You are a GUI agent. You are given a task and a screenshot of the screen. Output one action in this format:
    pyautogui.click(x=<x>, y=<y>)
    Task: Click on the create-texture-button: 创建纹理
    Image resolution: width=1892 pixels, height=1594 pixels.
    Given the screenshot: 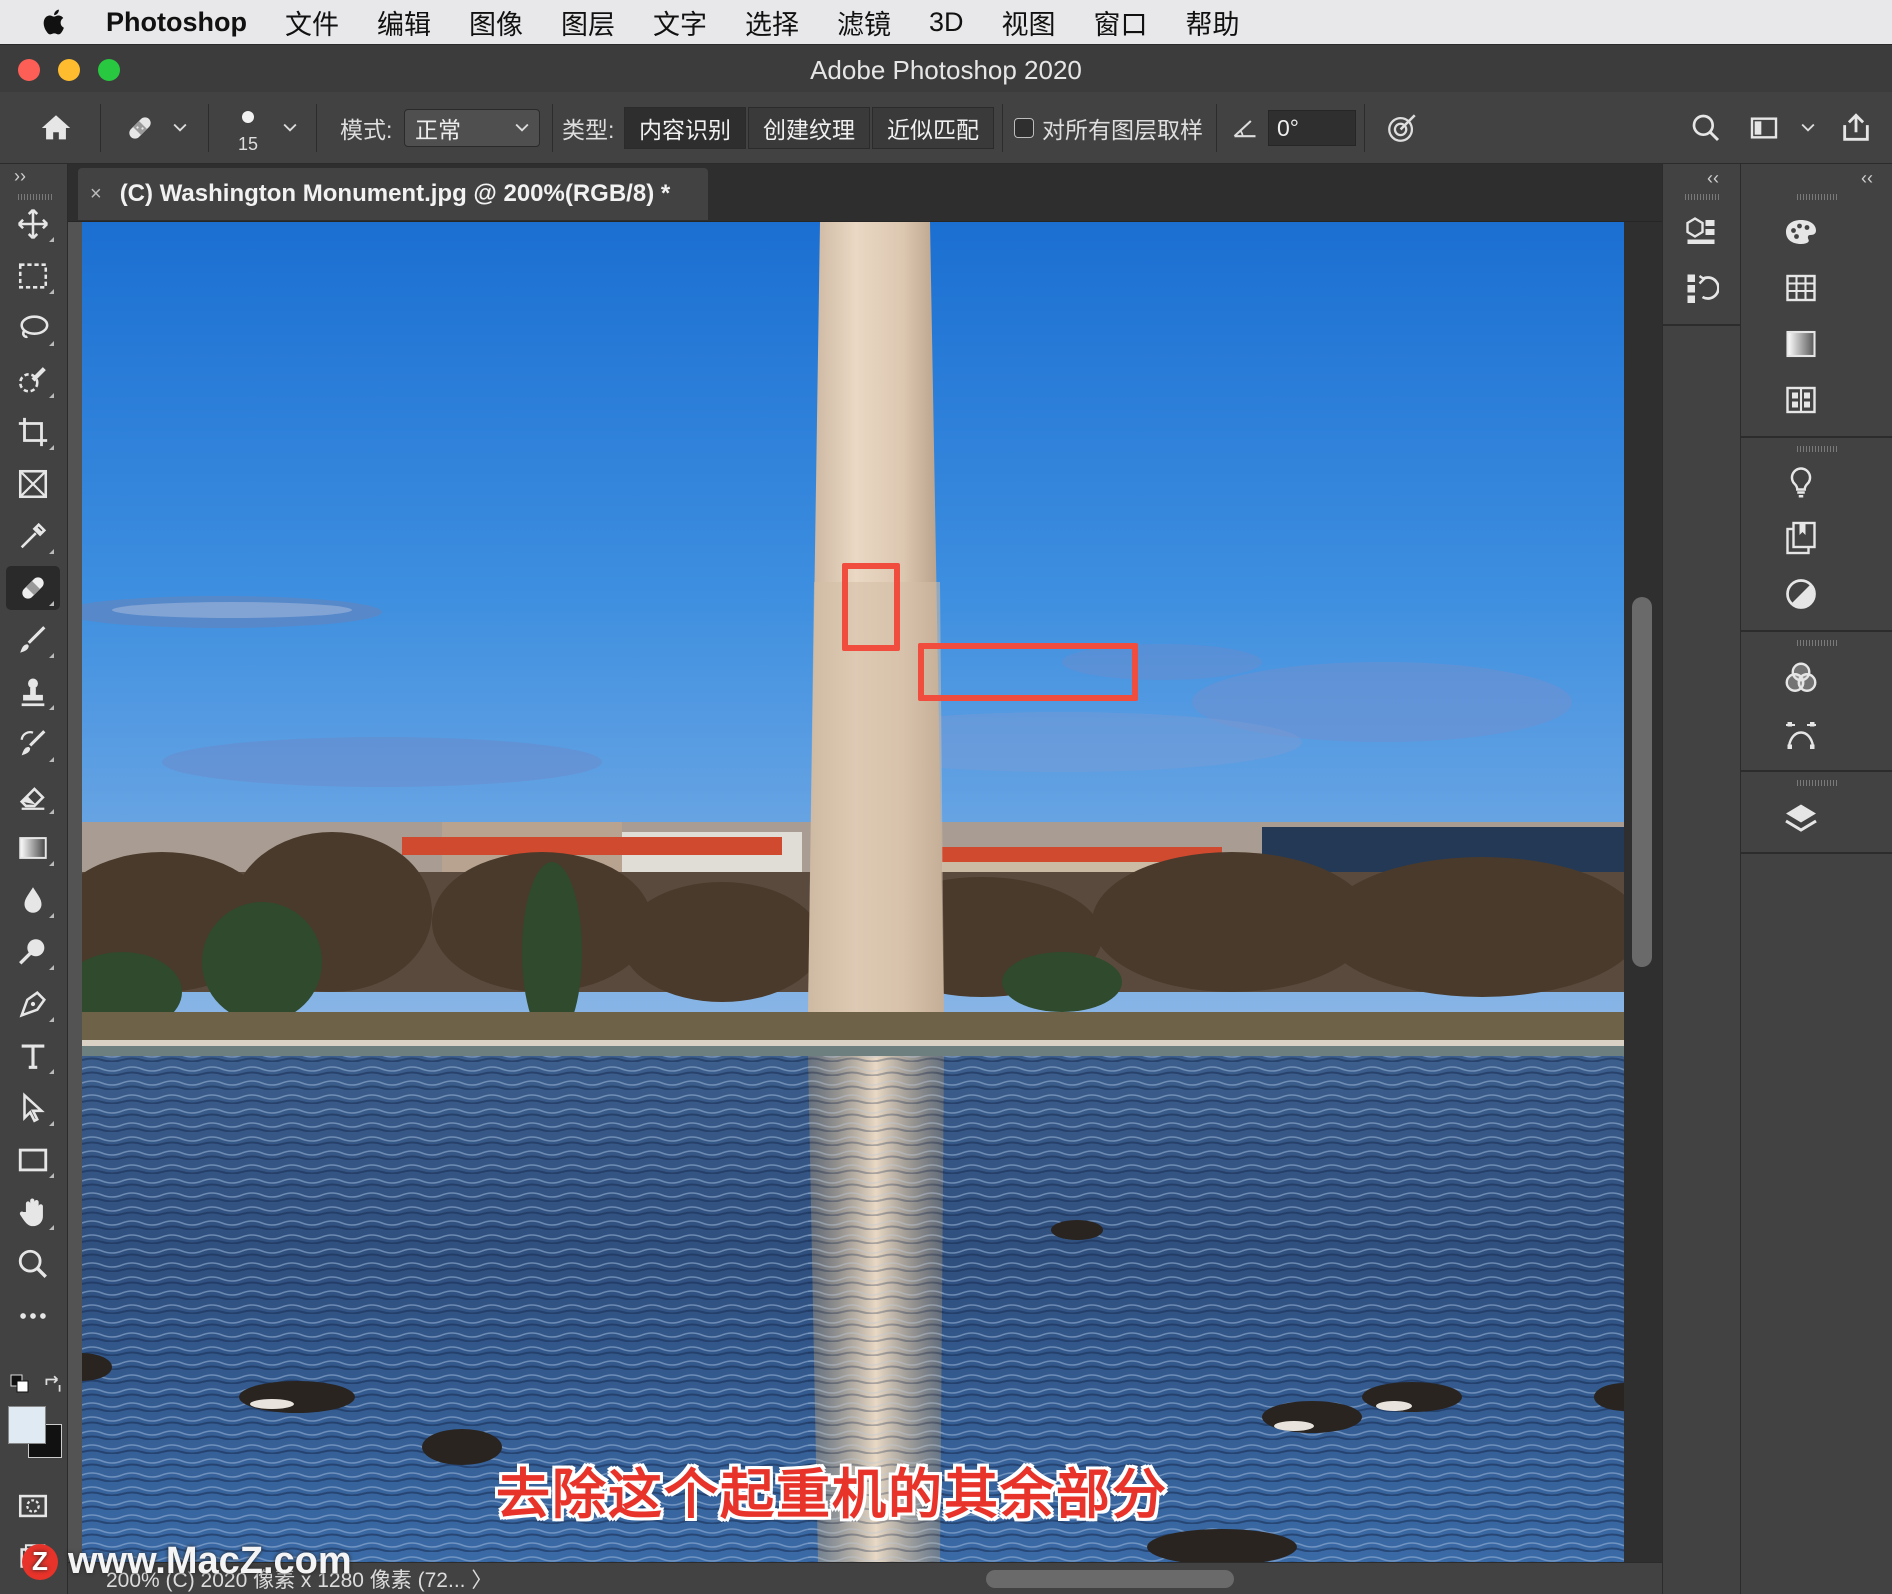 What is the action you would take?
    pyautogui.click(x=809, y=128)
    